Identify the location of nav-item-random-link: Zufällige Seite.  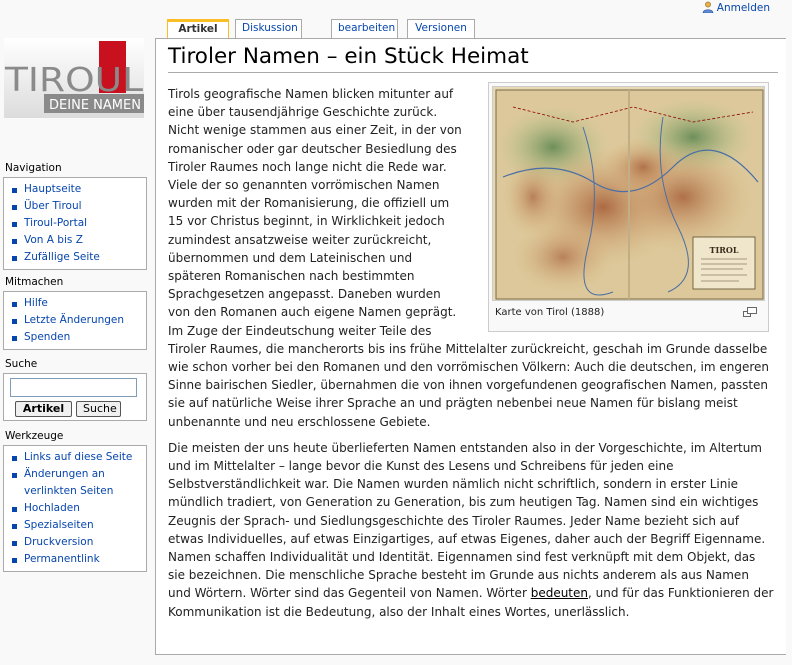
(62, 257).